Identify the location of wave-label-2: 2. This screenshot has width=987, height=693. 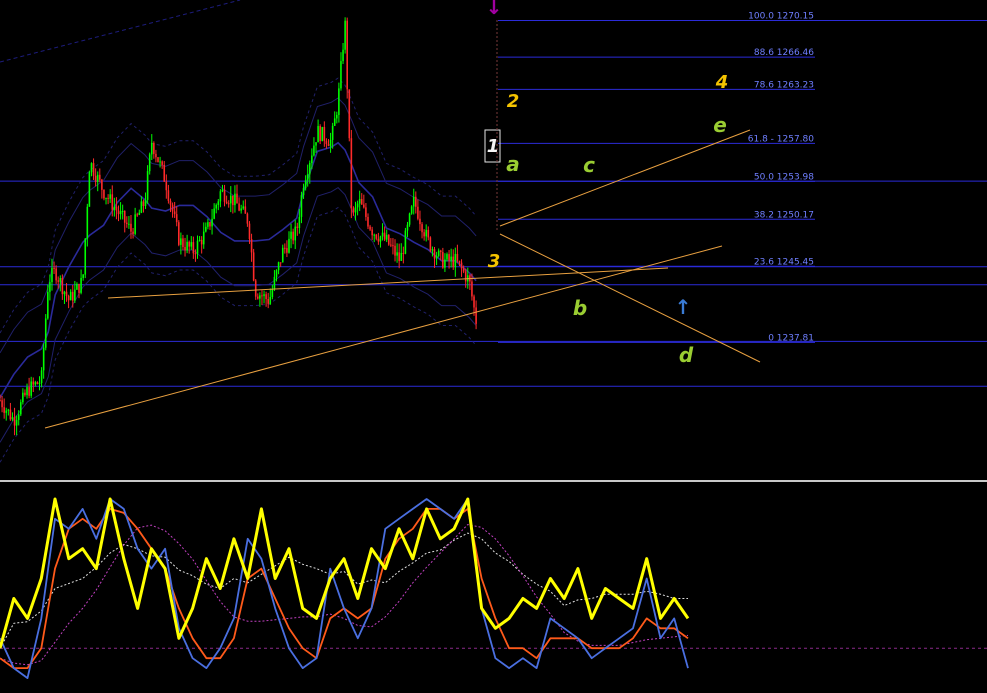
(513, 101).